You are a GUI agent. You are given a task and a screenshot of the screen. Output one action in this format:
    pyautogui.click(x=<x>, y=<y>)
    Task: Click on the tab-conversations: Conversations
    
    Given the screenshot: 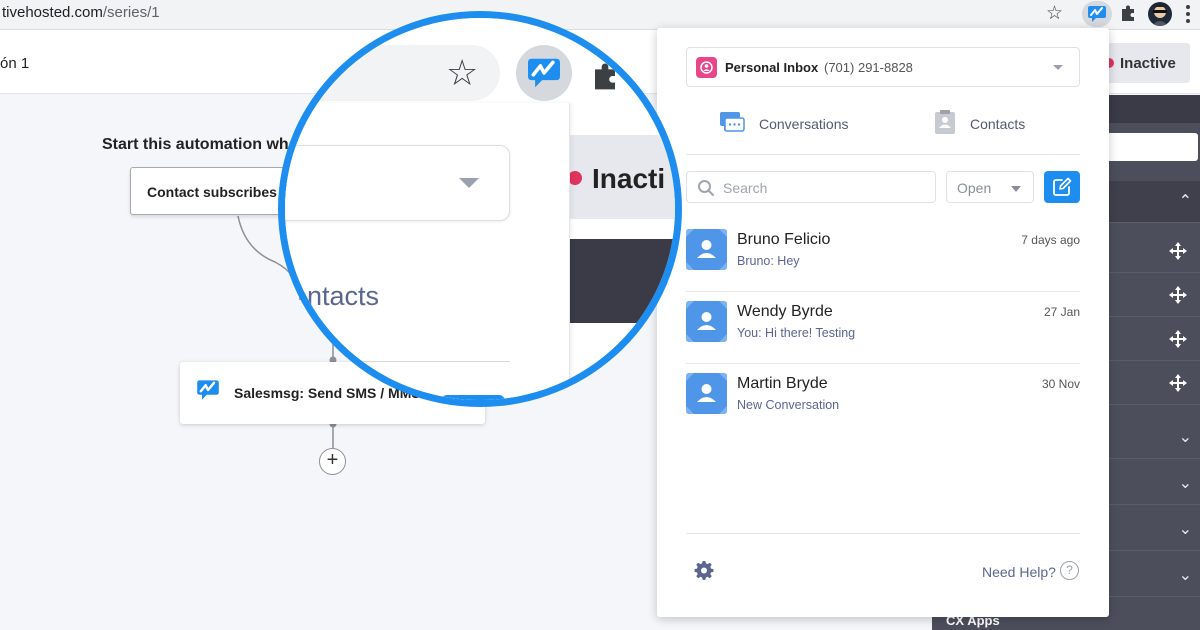 What is the action you would take?
    pyautogui.click(x=819, y=125)
    